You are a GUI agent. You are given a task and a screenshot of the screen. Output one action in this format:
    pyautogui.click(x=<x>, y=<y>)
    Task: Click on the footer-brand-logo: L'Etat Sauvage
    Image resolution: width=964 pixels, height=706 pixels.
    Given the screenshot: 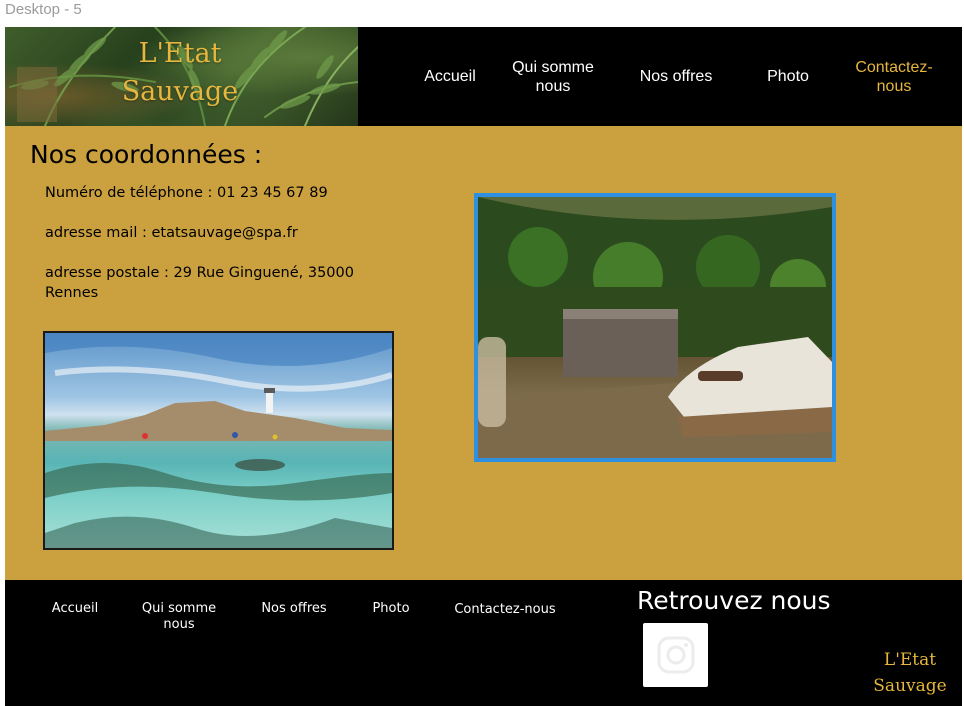 What is the action you would take?
    pyautogui.click(x=910, y=673)
    